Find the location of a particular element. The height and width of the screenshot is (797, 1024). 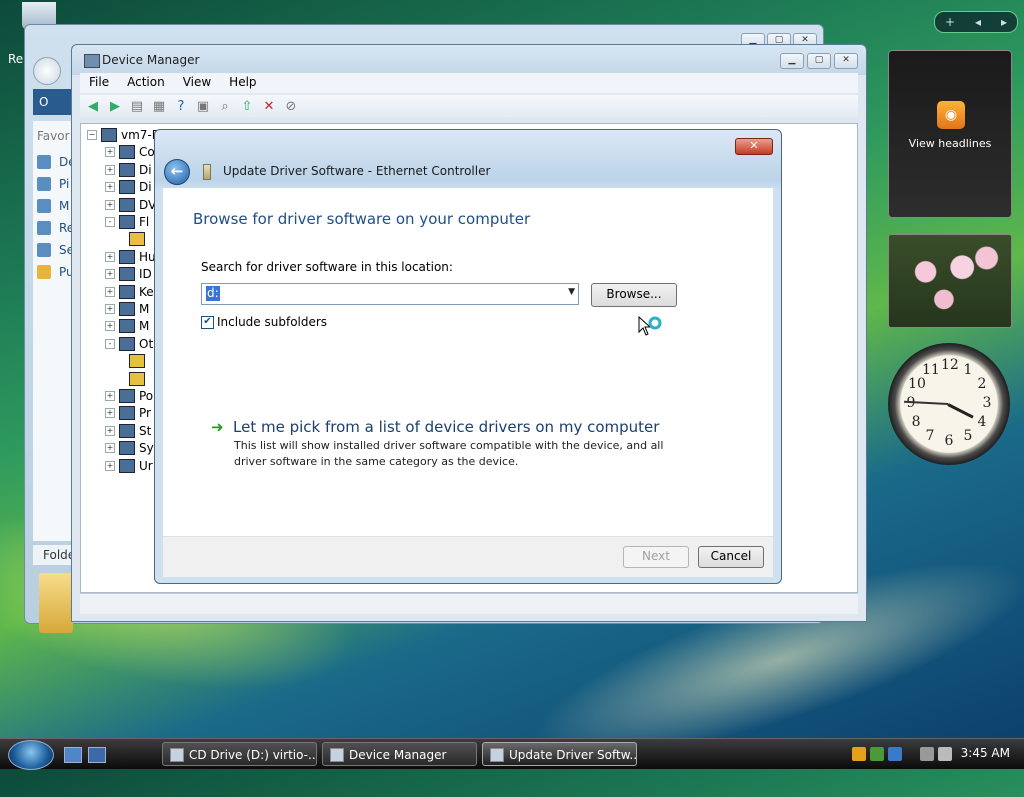

network-disconnected-icon is located at coordinates (927, 754).